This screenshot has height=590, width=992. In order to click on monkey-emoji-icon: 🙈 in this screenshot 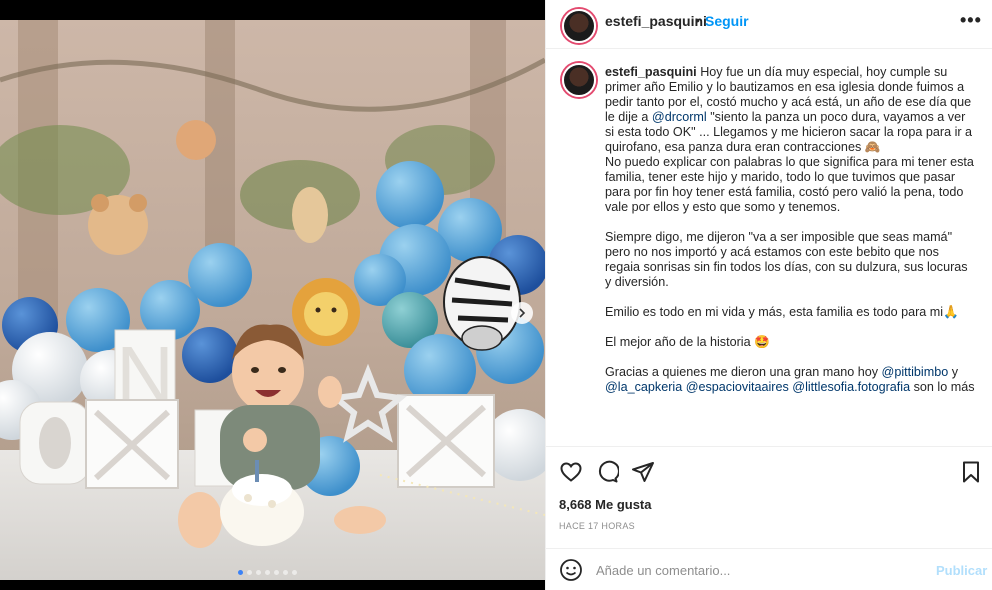, I will do `click(872, 147)`.